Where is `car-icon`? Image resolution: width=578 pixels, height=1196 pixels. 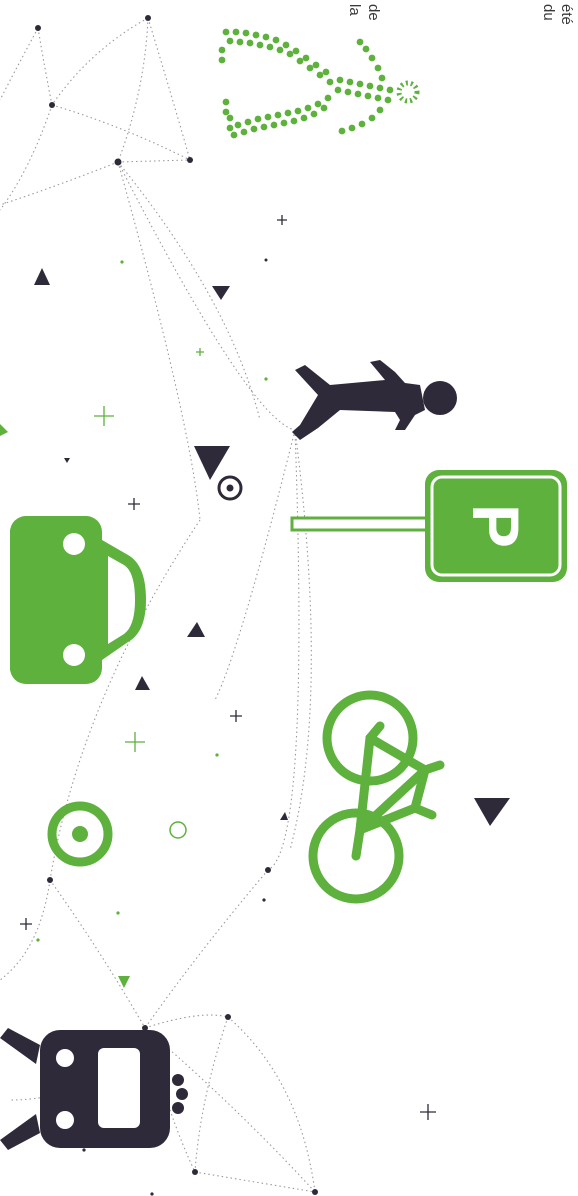
car-icon is located at coordinates (78, 600).